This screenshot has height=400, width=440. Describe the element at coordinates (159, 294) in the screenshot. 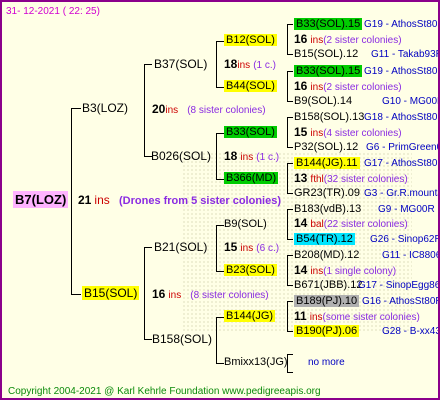

I see `dam-num: 16` at that location.